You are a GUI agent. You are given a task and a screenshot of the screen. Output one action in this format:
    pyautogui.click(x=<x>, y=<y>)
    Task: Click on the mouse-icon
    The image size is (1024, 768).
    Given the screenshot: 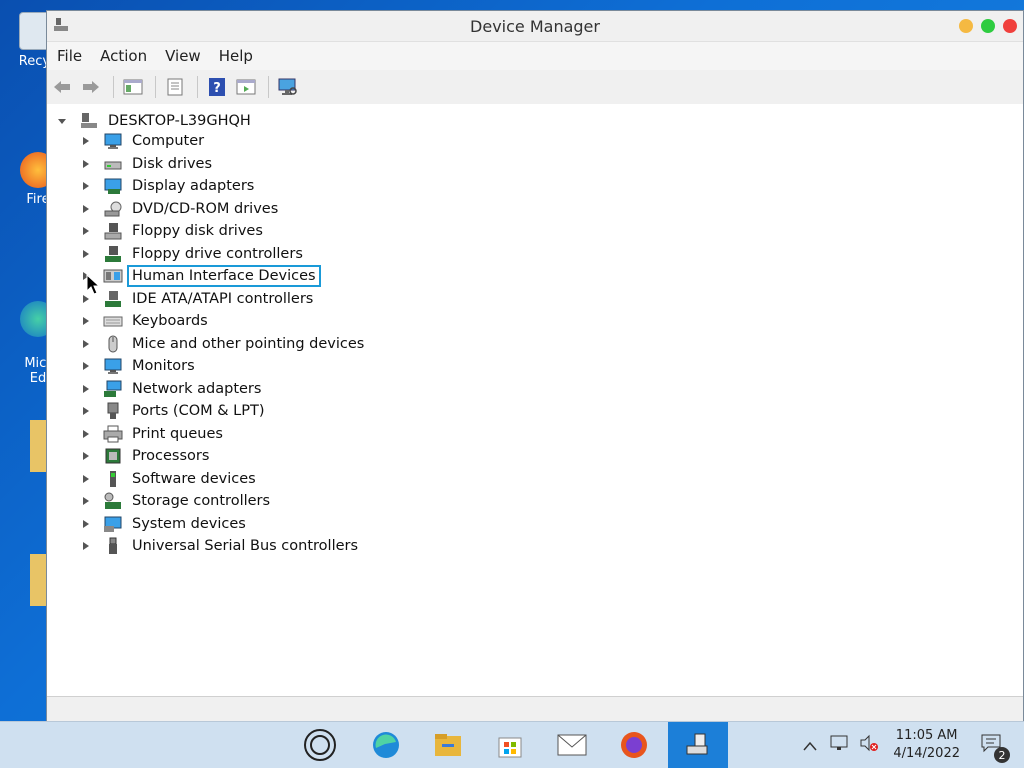 What is the action you would take?
    pyautogui.click(x=113, y=344)
    